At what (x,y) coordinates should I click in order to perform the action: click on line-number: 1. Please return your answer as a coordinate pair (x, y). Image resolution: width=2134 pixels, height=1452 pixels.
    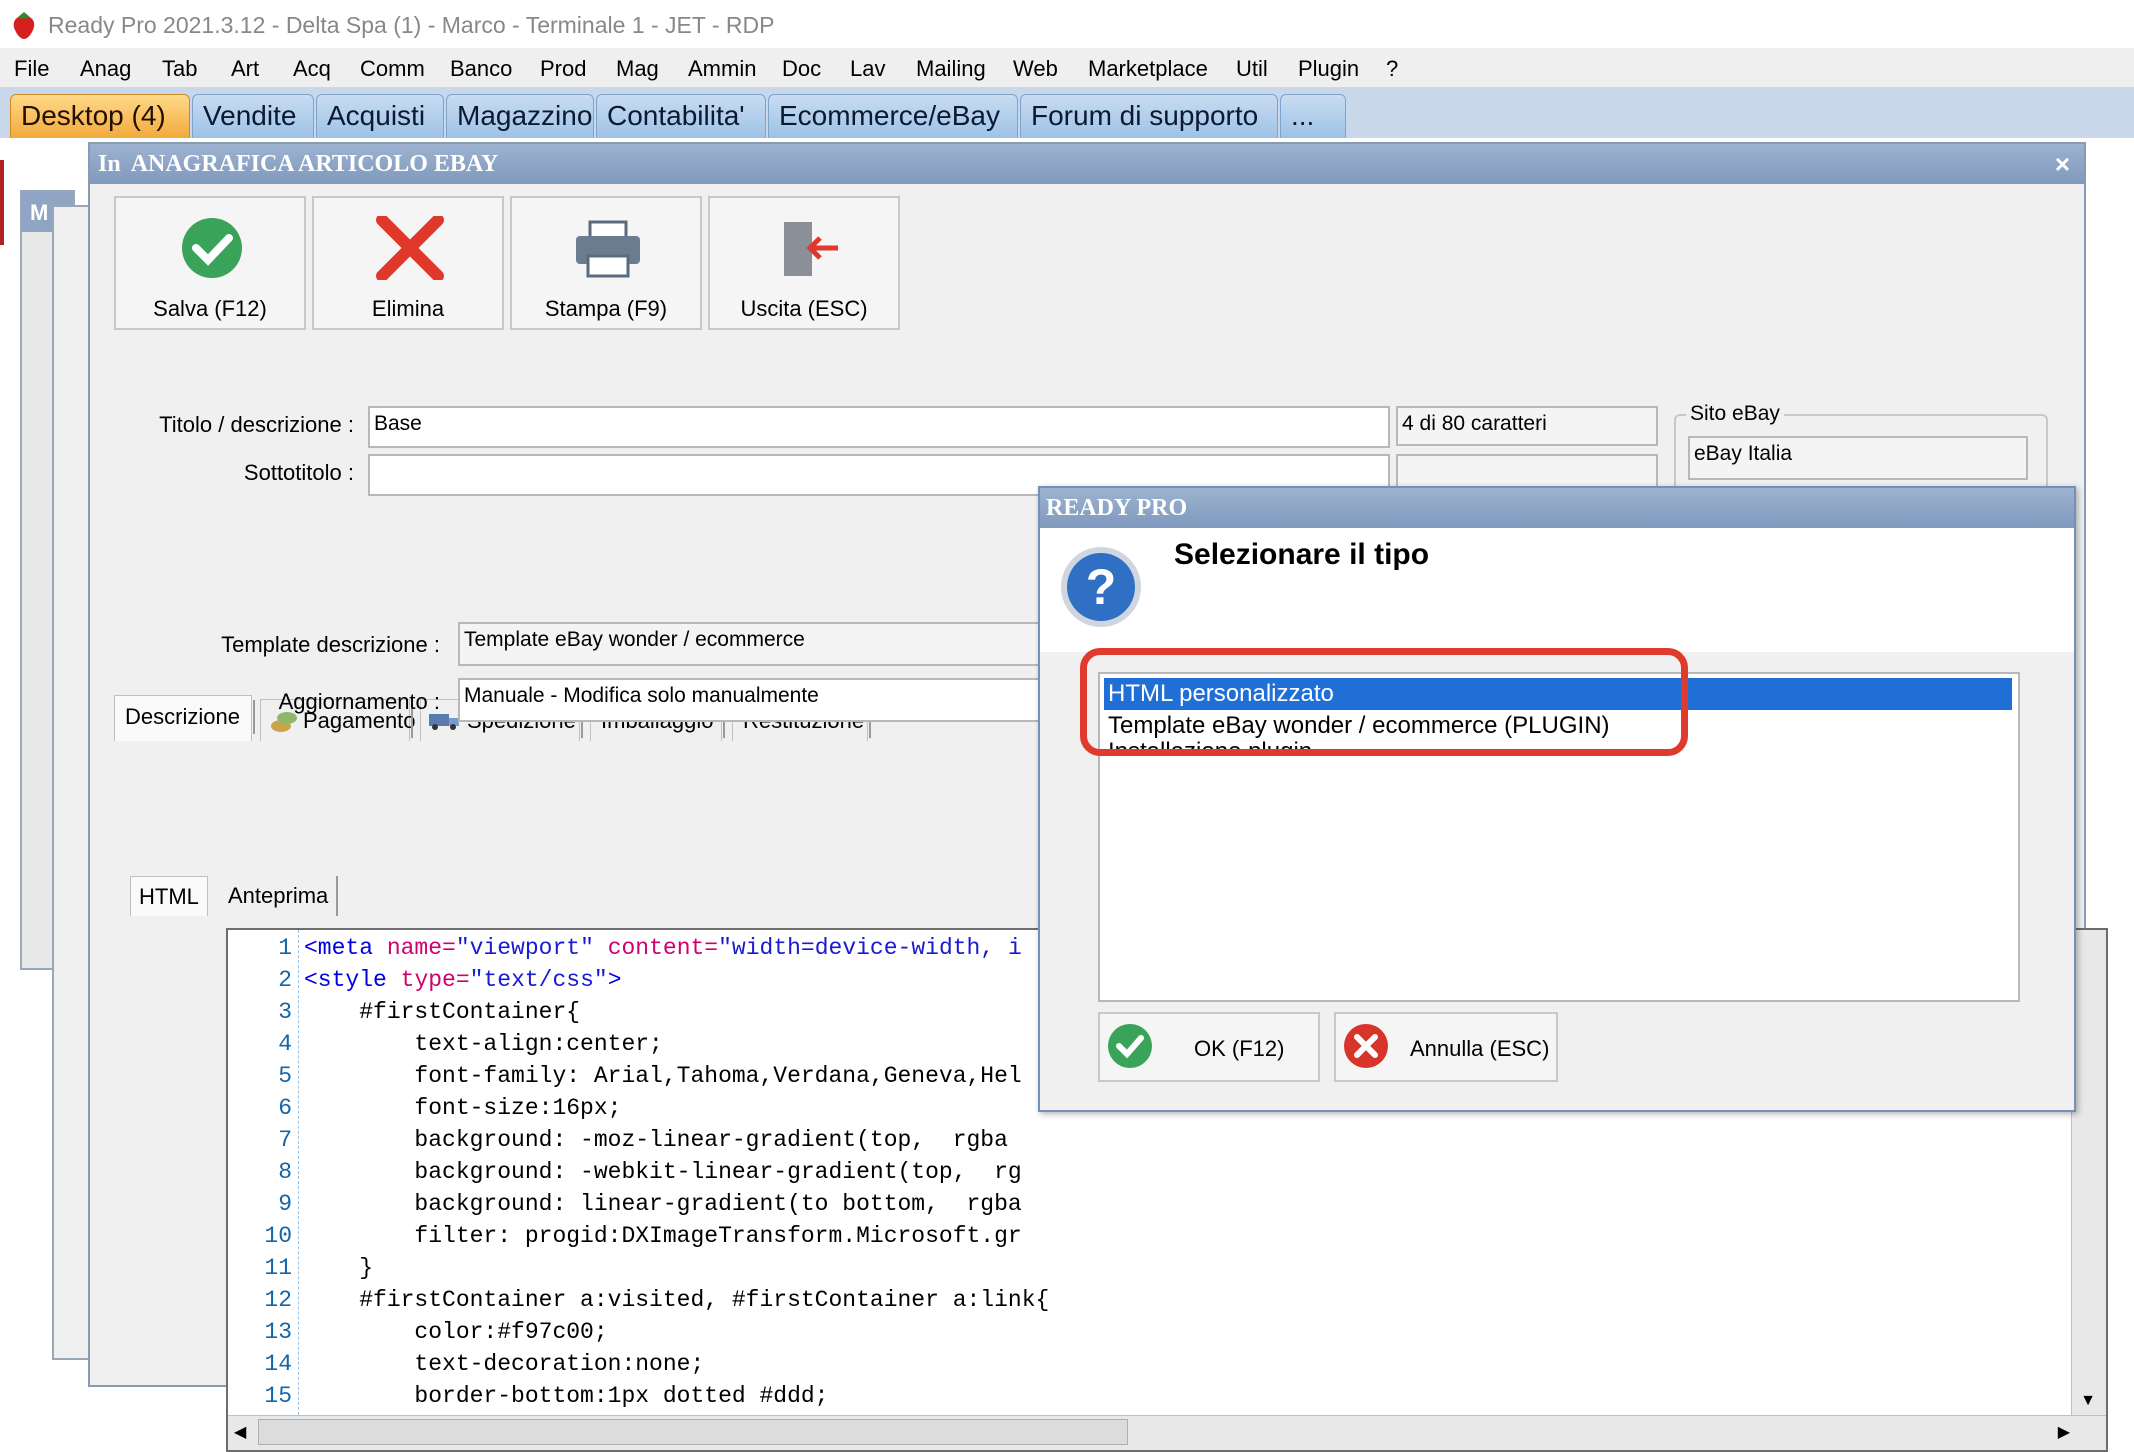
    Looking at the image, I should click on (285, 948).